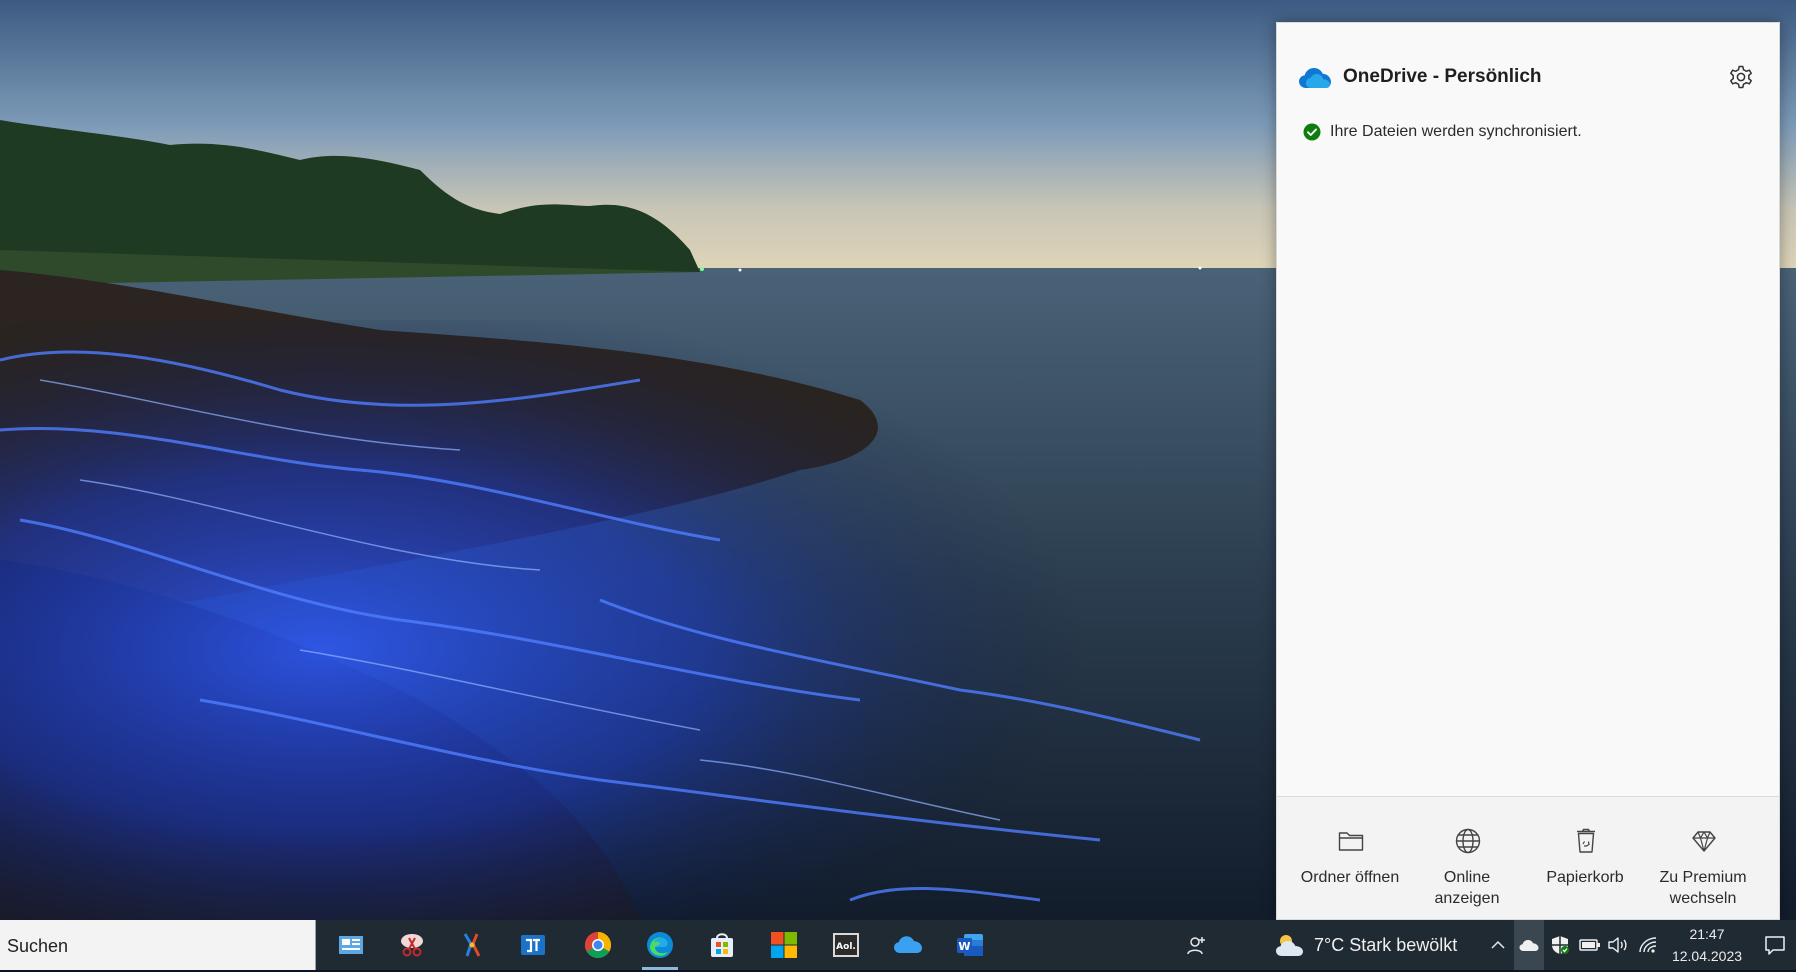 This screenshot has height=972, width=1796. I want to click on show-hidden-icons-button, so click(1498, 945).